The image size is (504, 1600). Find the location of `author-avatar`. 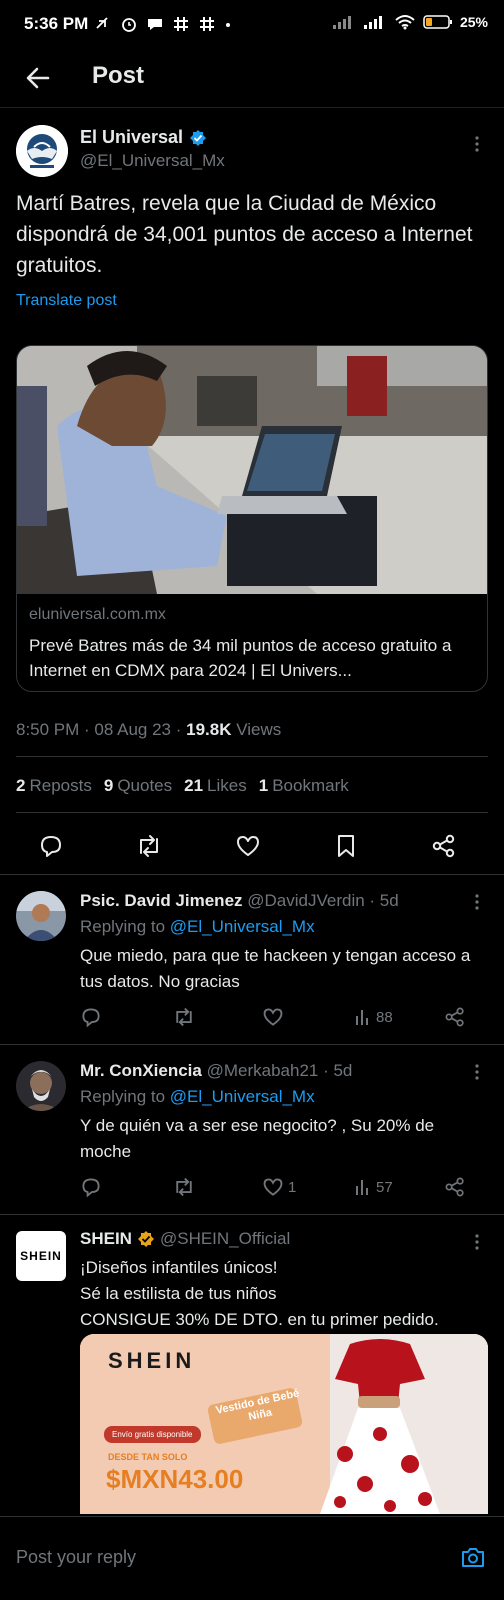

author-avatar is located at coordinates (42, 151).